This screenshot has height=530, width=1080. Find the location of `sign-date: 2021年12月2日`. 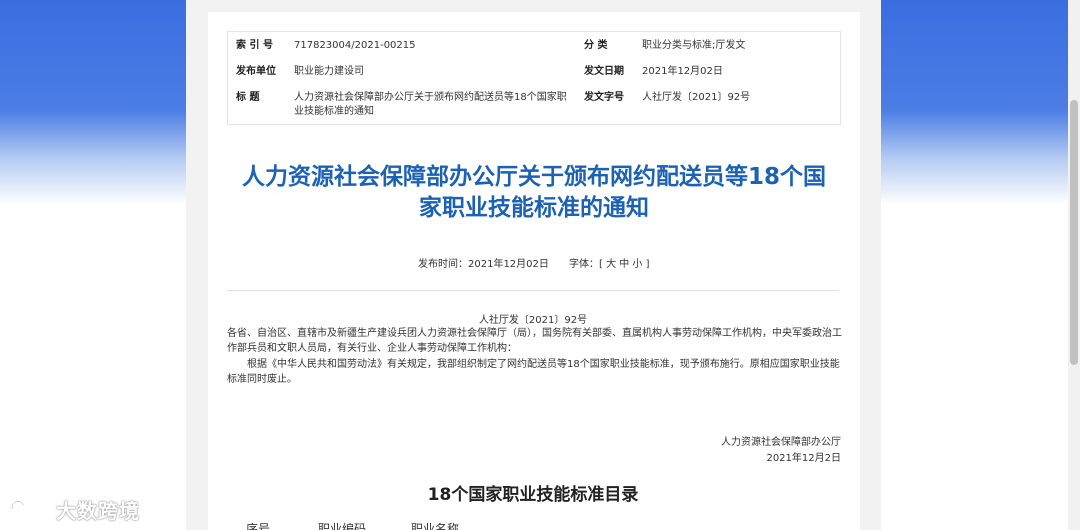

sign-date: 2021年12月2日 is located at coordinates (803, 458).